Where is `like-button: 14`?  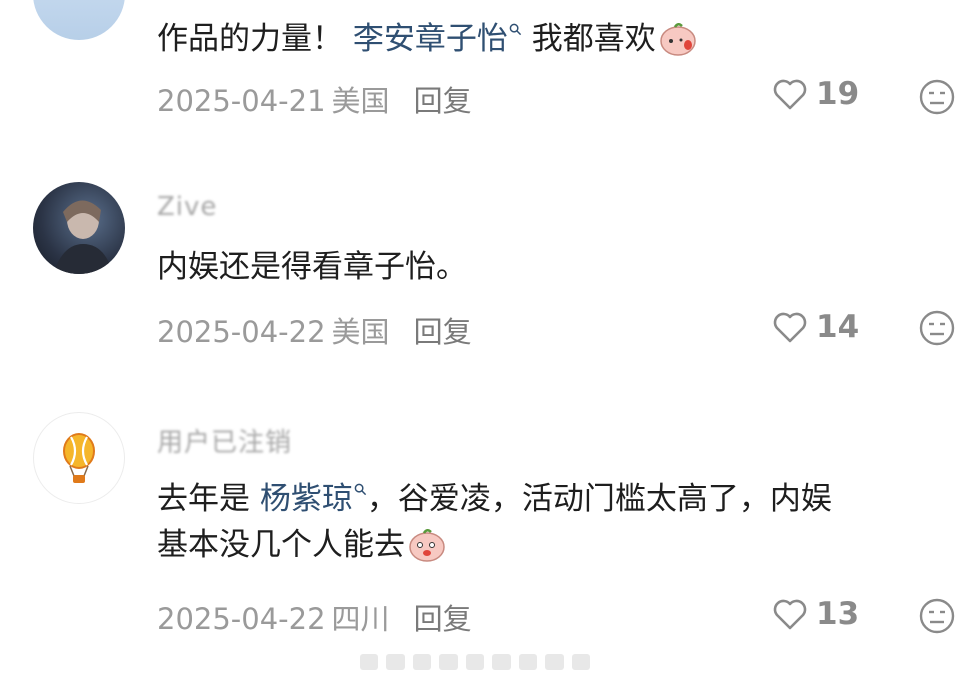 like-button: 14 is located at coordinates (815, 327).